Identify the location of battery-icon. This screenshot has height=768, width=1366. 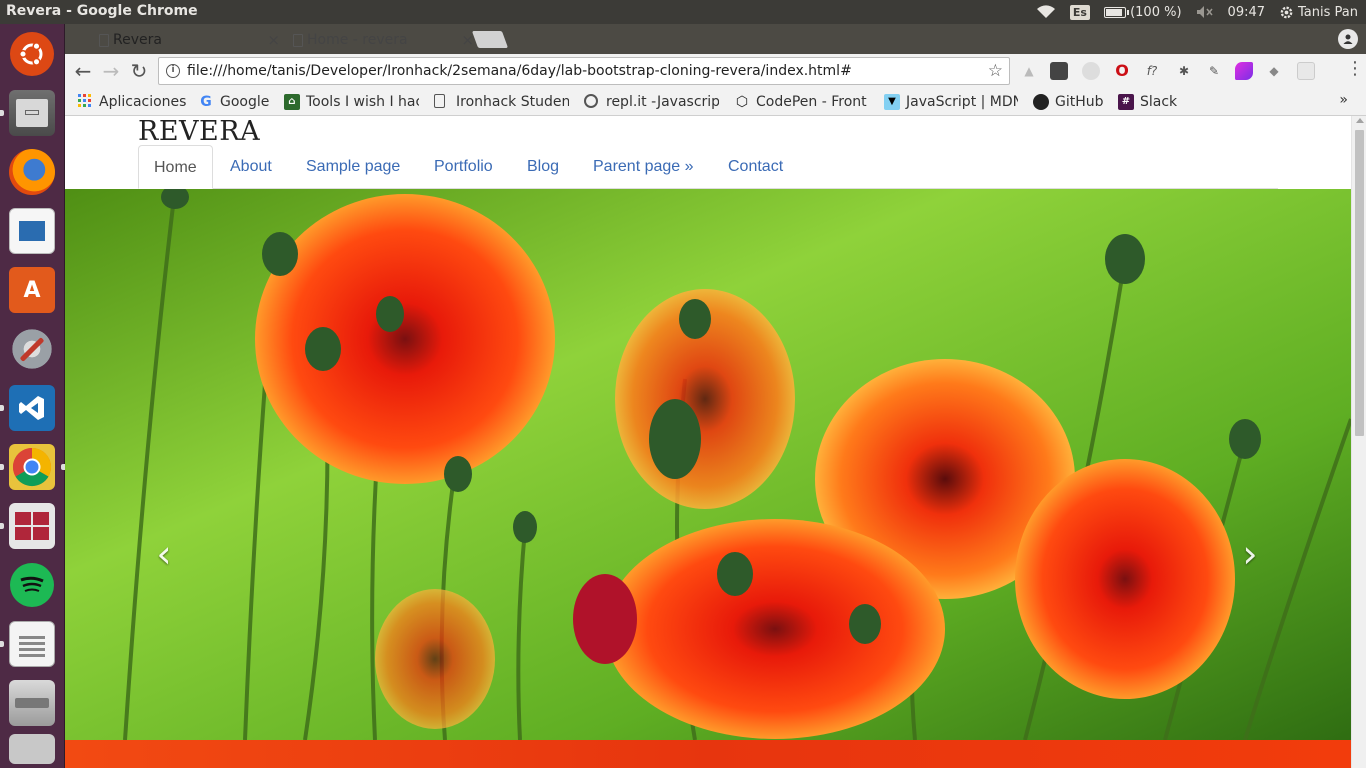
(1116, 12).